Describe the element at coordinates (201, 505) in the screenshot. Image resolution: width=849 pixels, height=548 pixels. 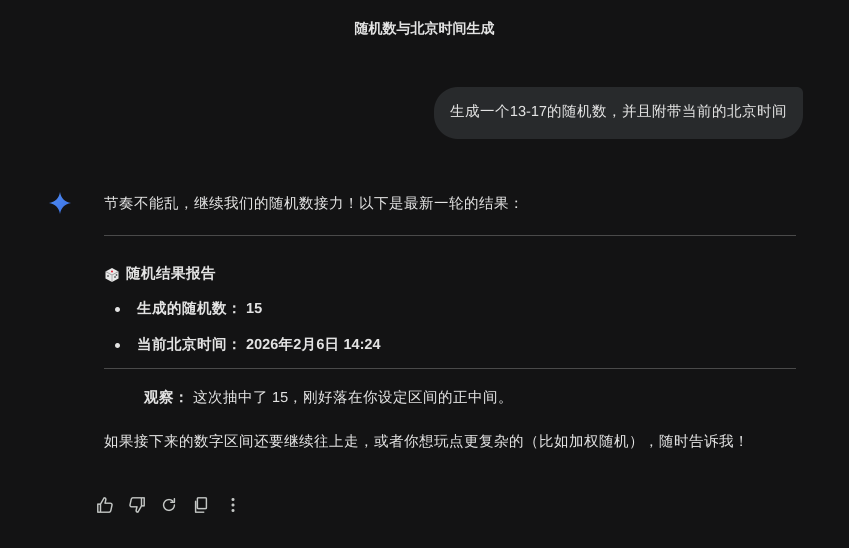
I see `copy-icon` at that location.